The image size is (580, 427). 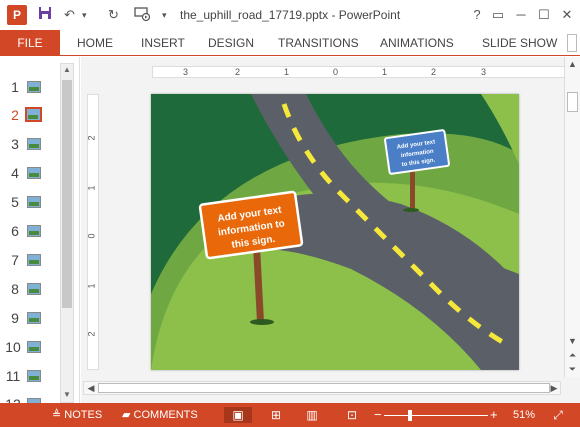 I want to click on close-icon: ✕, so click(x=567, y=15).